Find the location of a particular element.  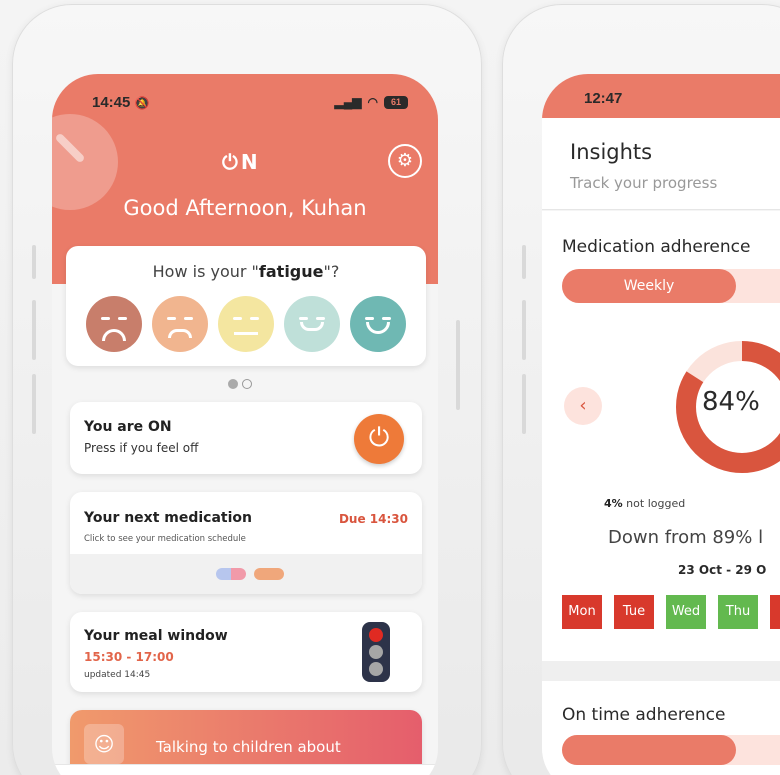

meal-window-time: 15:30 - 17:00 is located at coordinates (129, 657).